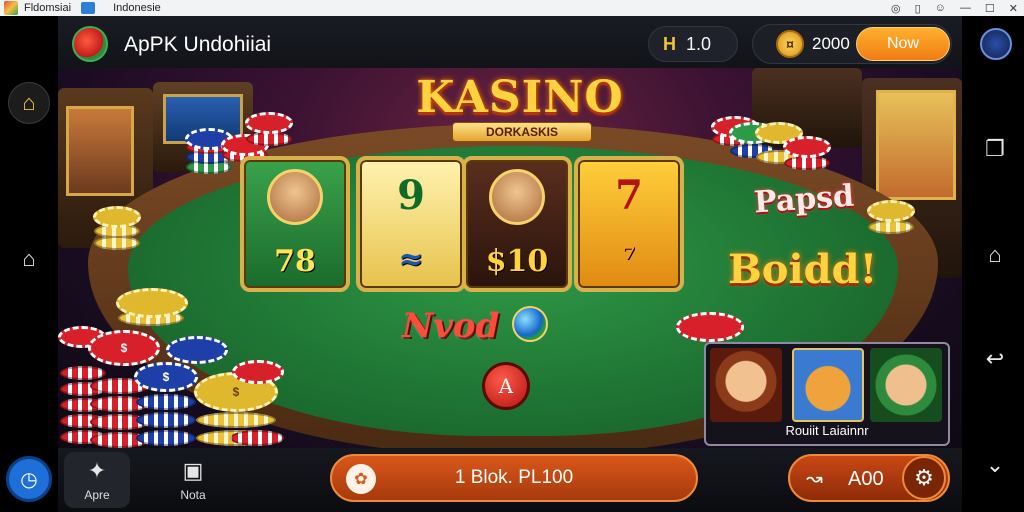  I want to click on emulator-icon, so click(88, 8).